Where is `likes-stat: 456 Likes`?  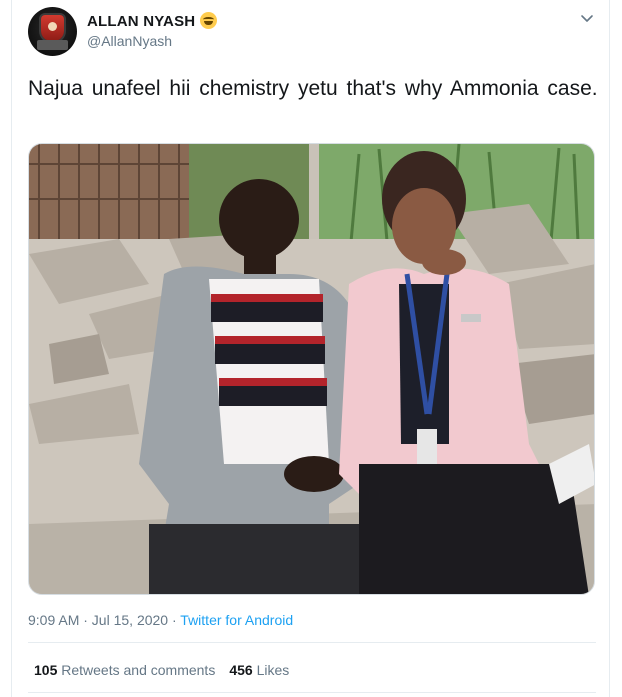 likes-stat: 456 Likes is located at coordinates (259, 670).